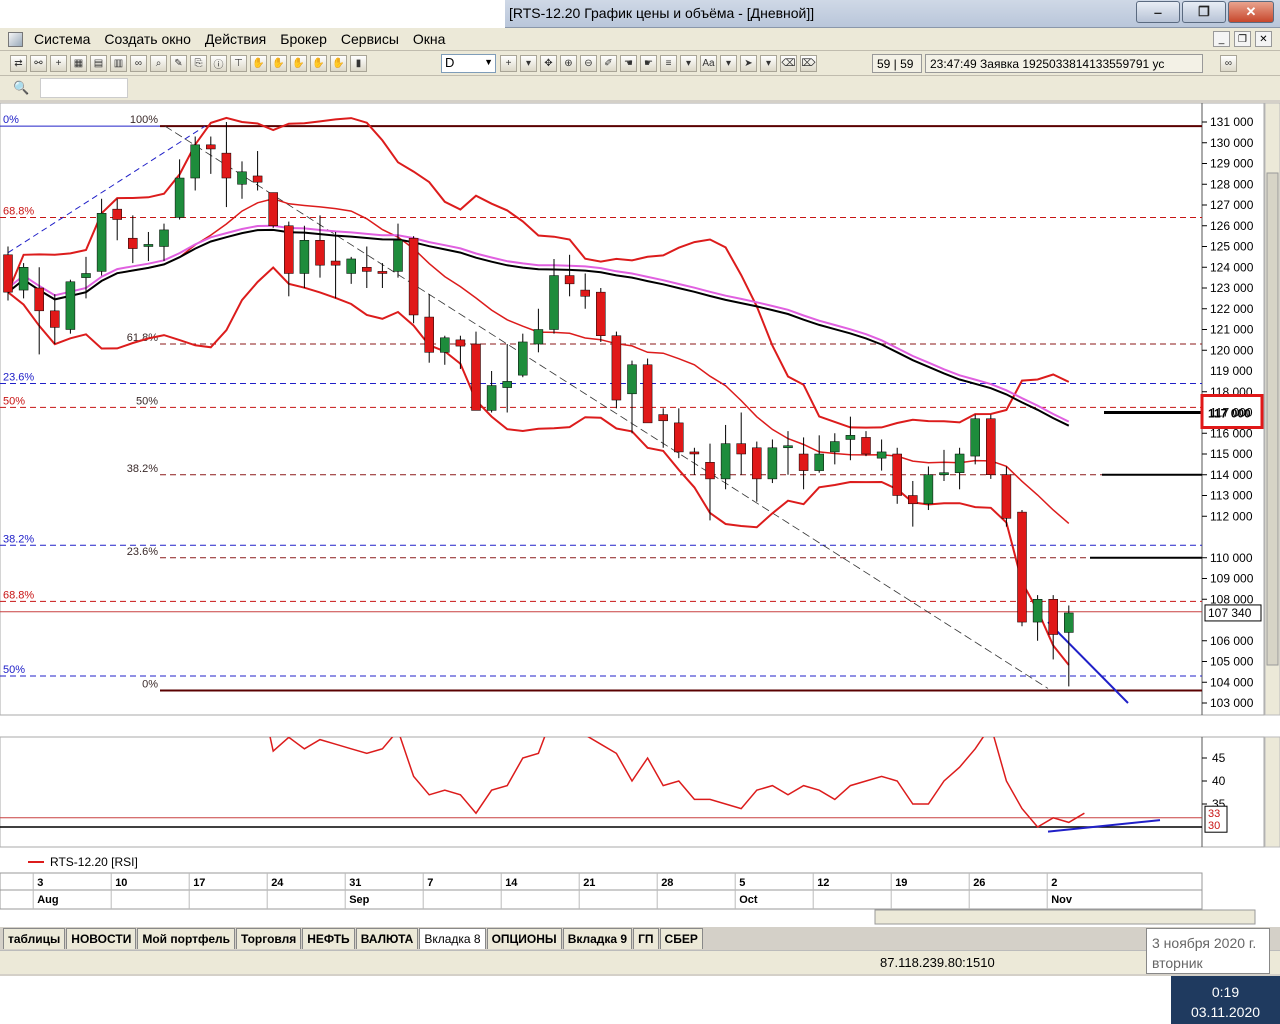  What do you see at coordinates (15, 39) in the screenshot?
I see `app-icon` at bounding box center [15, 39].